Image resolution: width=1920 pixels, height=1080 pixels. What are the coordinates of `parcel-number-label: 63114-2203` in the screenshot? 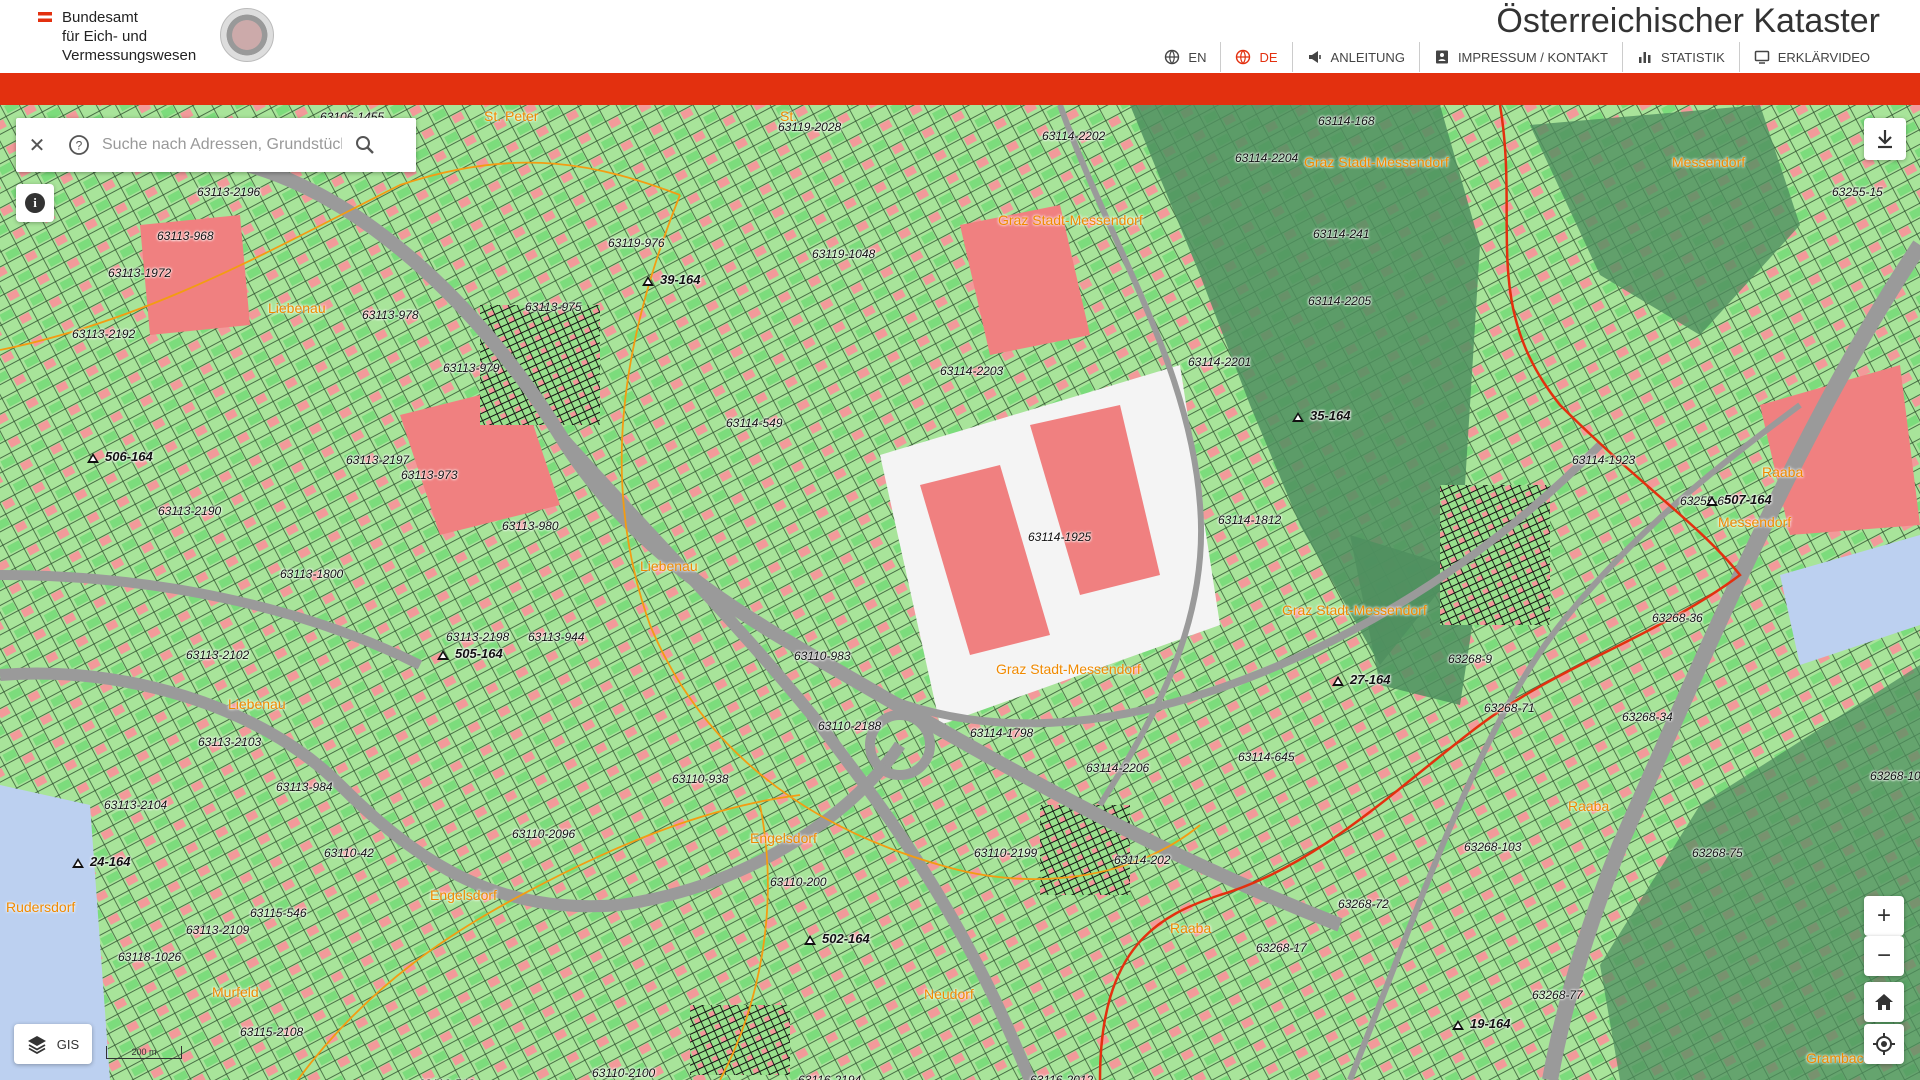 It's located at (972, 371).